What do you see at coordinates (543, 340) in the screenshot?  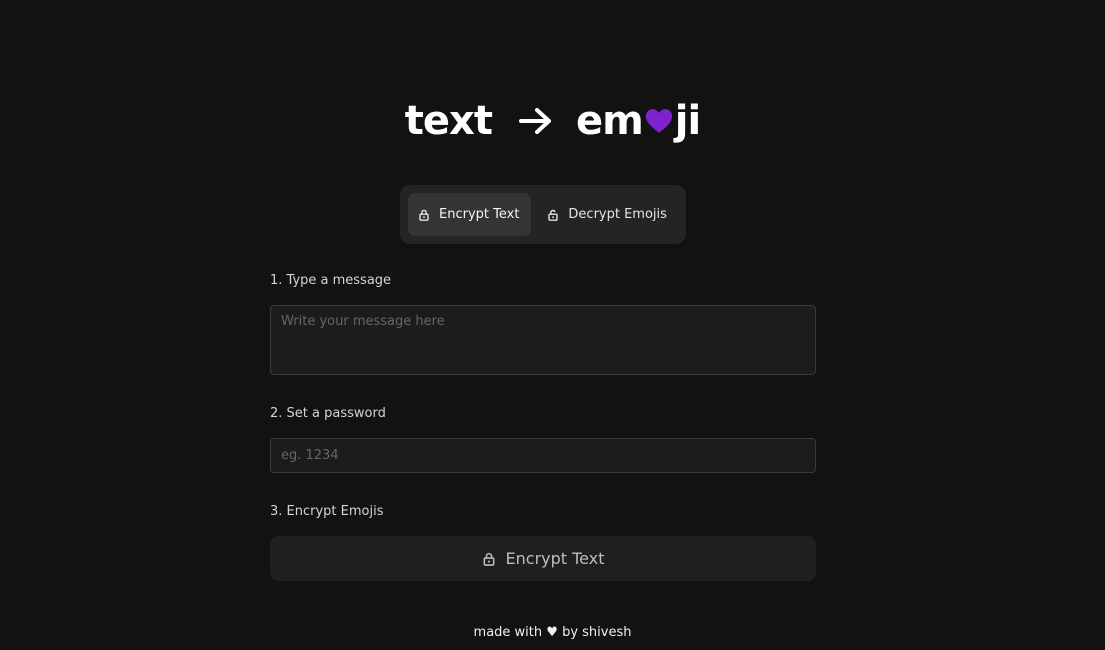 I see `message-input` at bounding box center [543, 340].